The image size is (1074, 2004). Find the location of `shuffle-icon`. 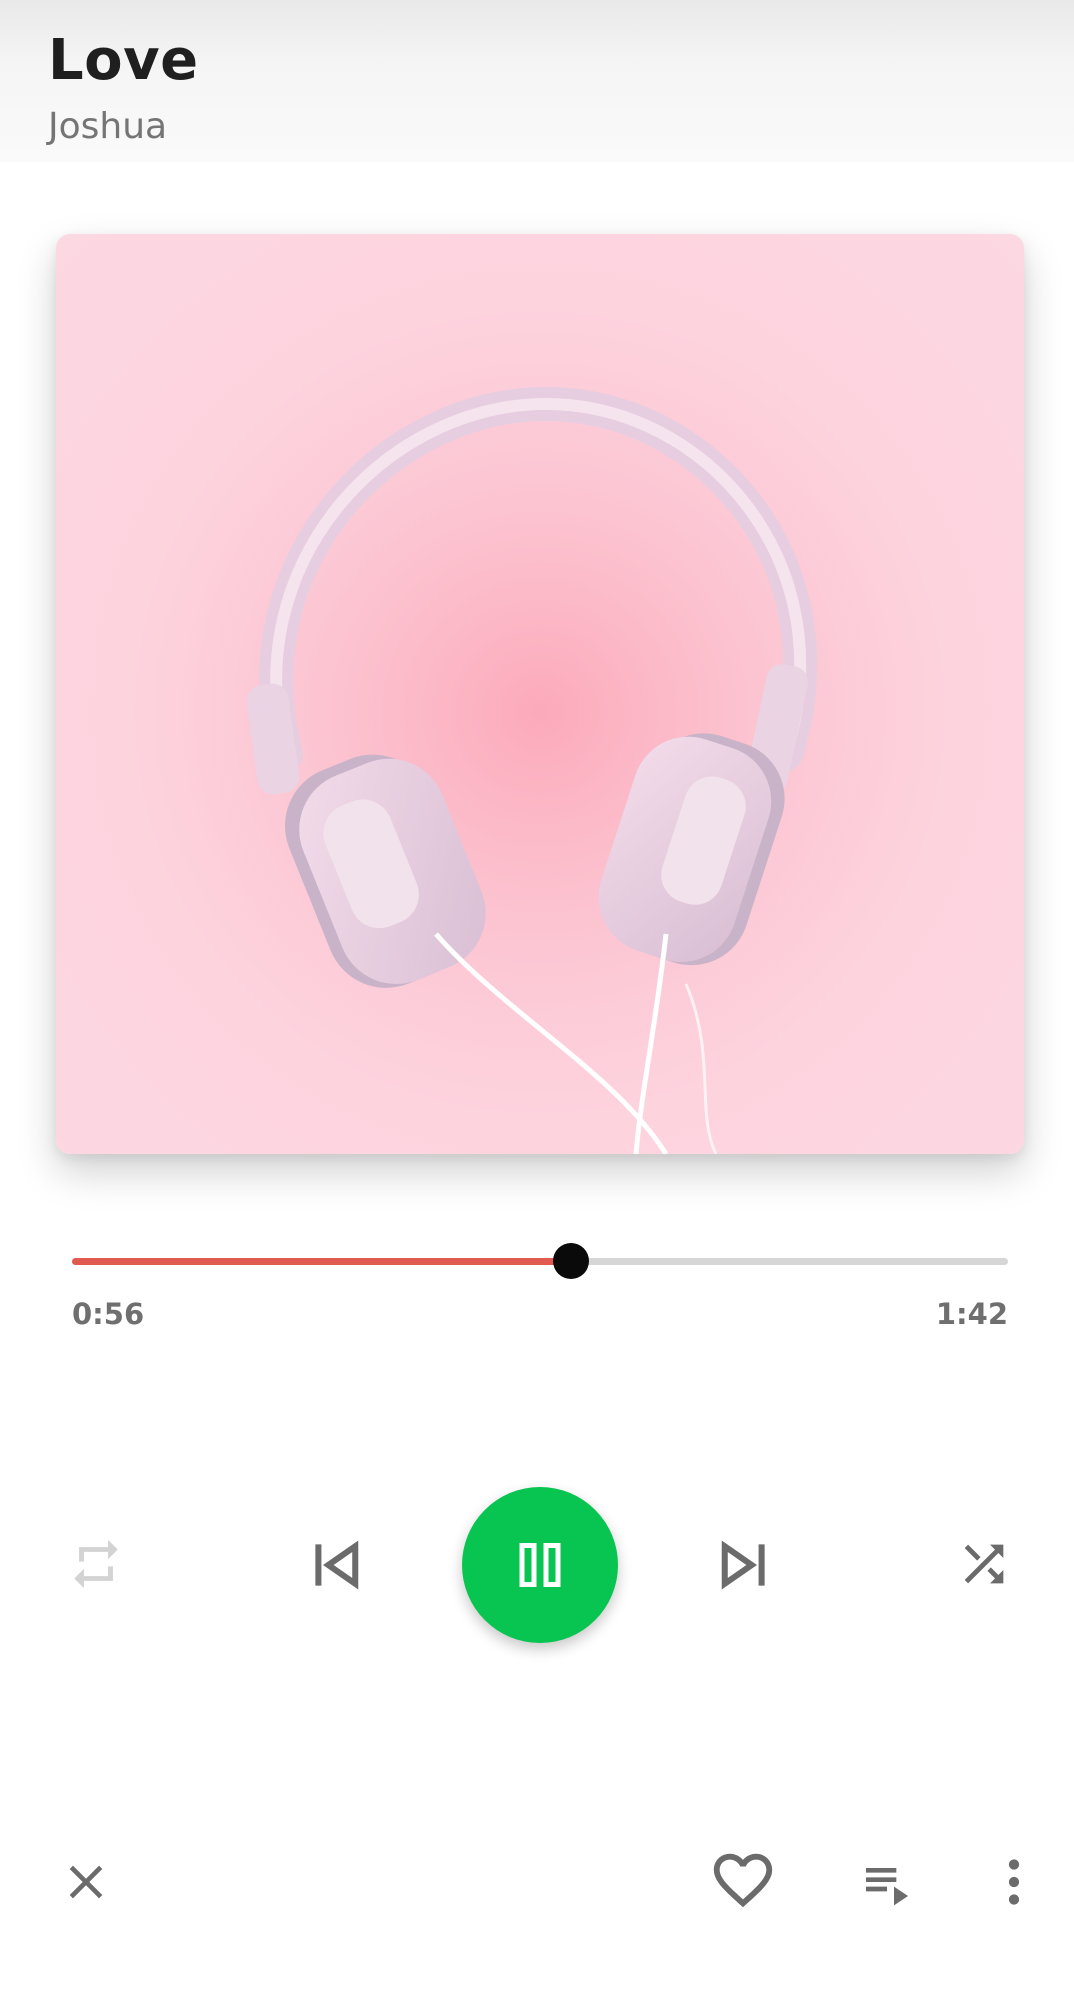

shuffle-icon is located at coordinates (984, 1564).